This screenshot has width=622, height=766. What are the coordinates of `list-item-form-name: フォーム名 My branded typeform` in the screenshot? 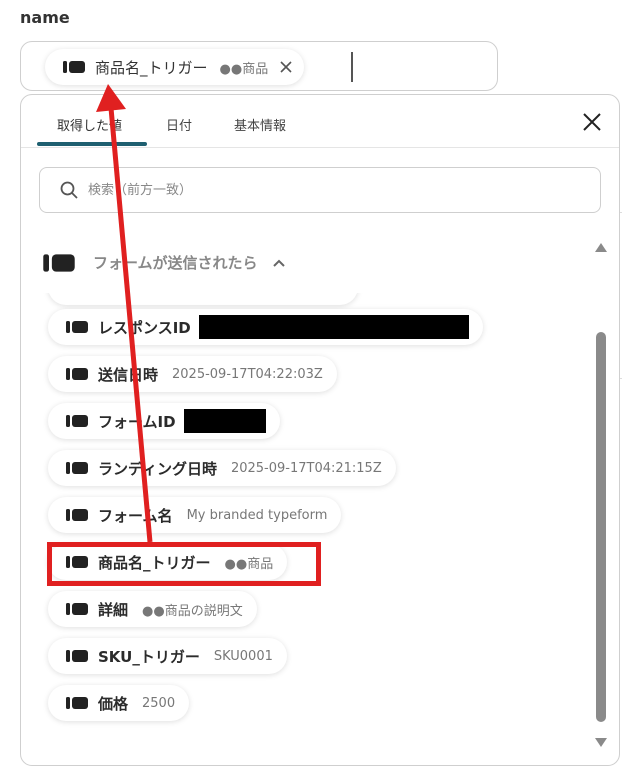 It's located at (195, 515).